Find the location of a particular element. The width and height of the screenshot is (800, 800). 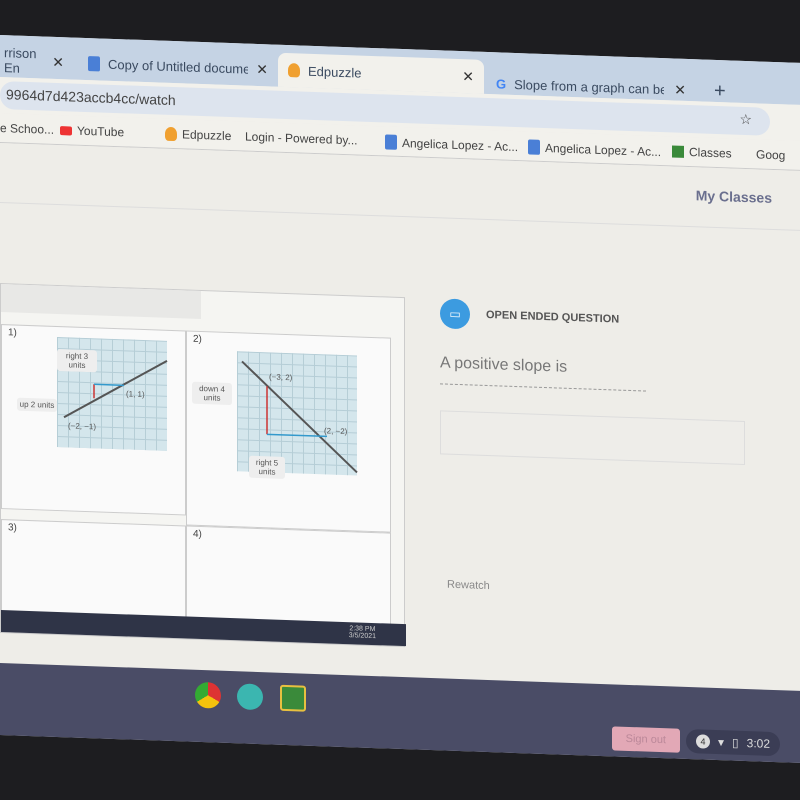

tab-0: rrison En ✕ is located at coordinates (37, 61).